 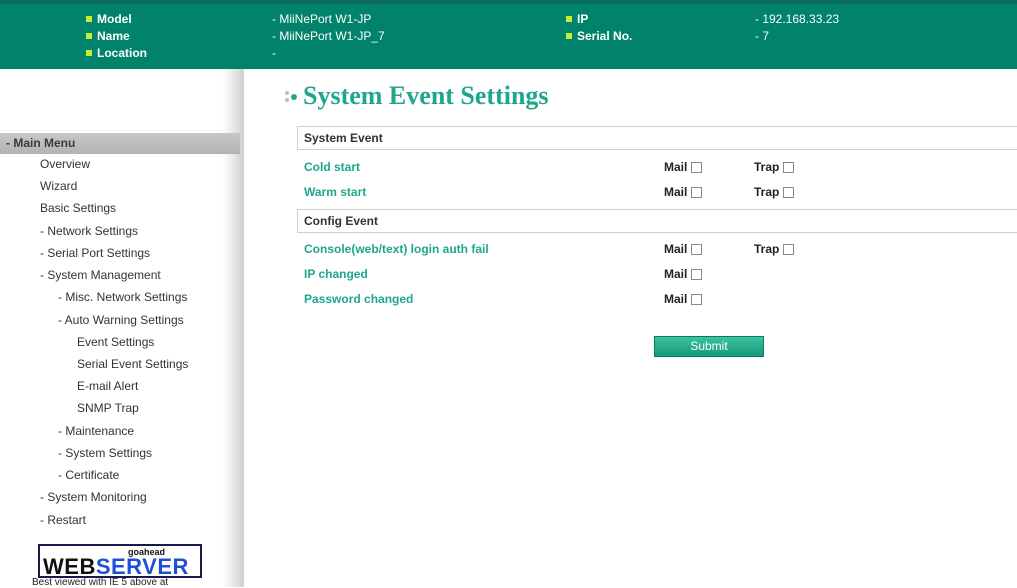 I want to click on warm-start-trap-option: Trap, so click(x=774, y=192).